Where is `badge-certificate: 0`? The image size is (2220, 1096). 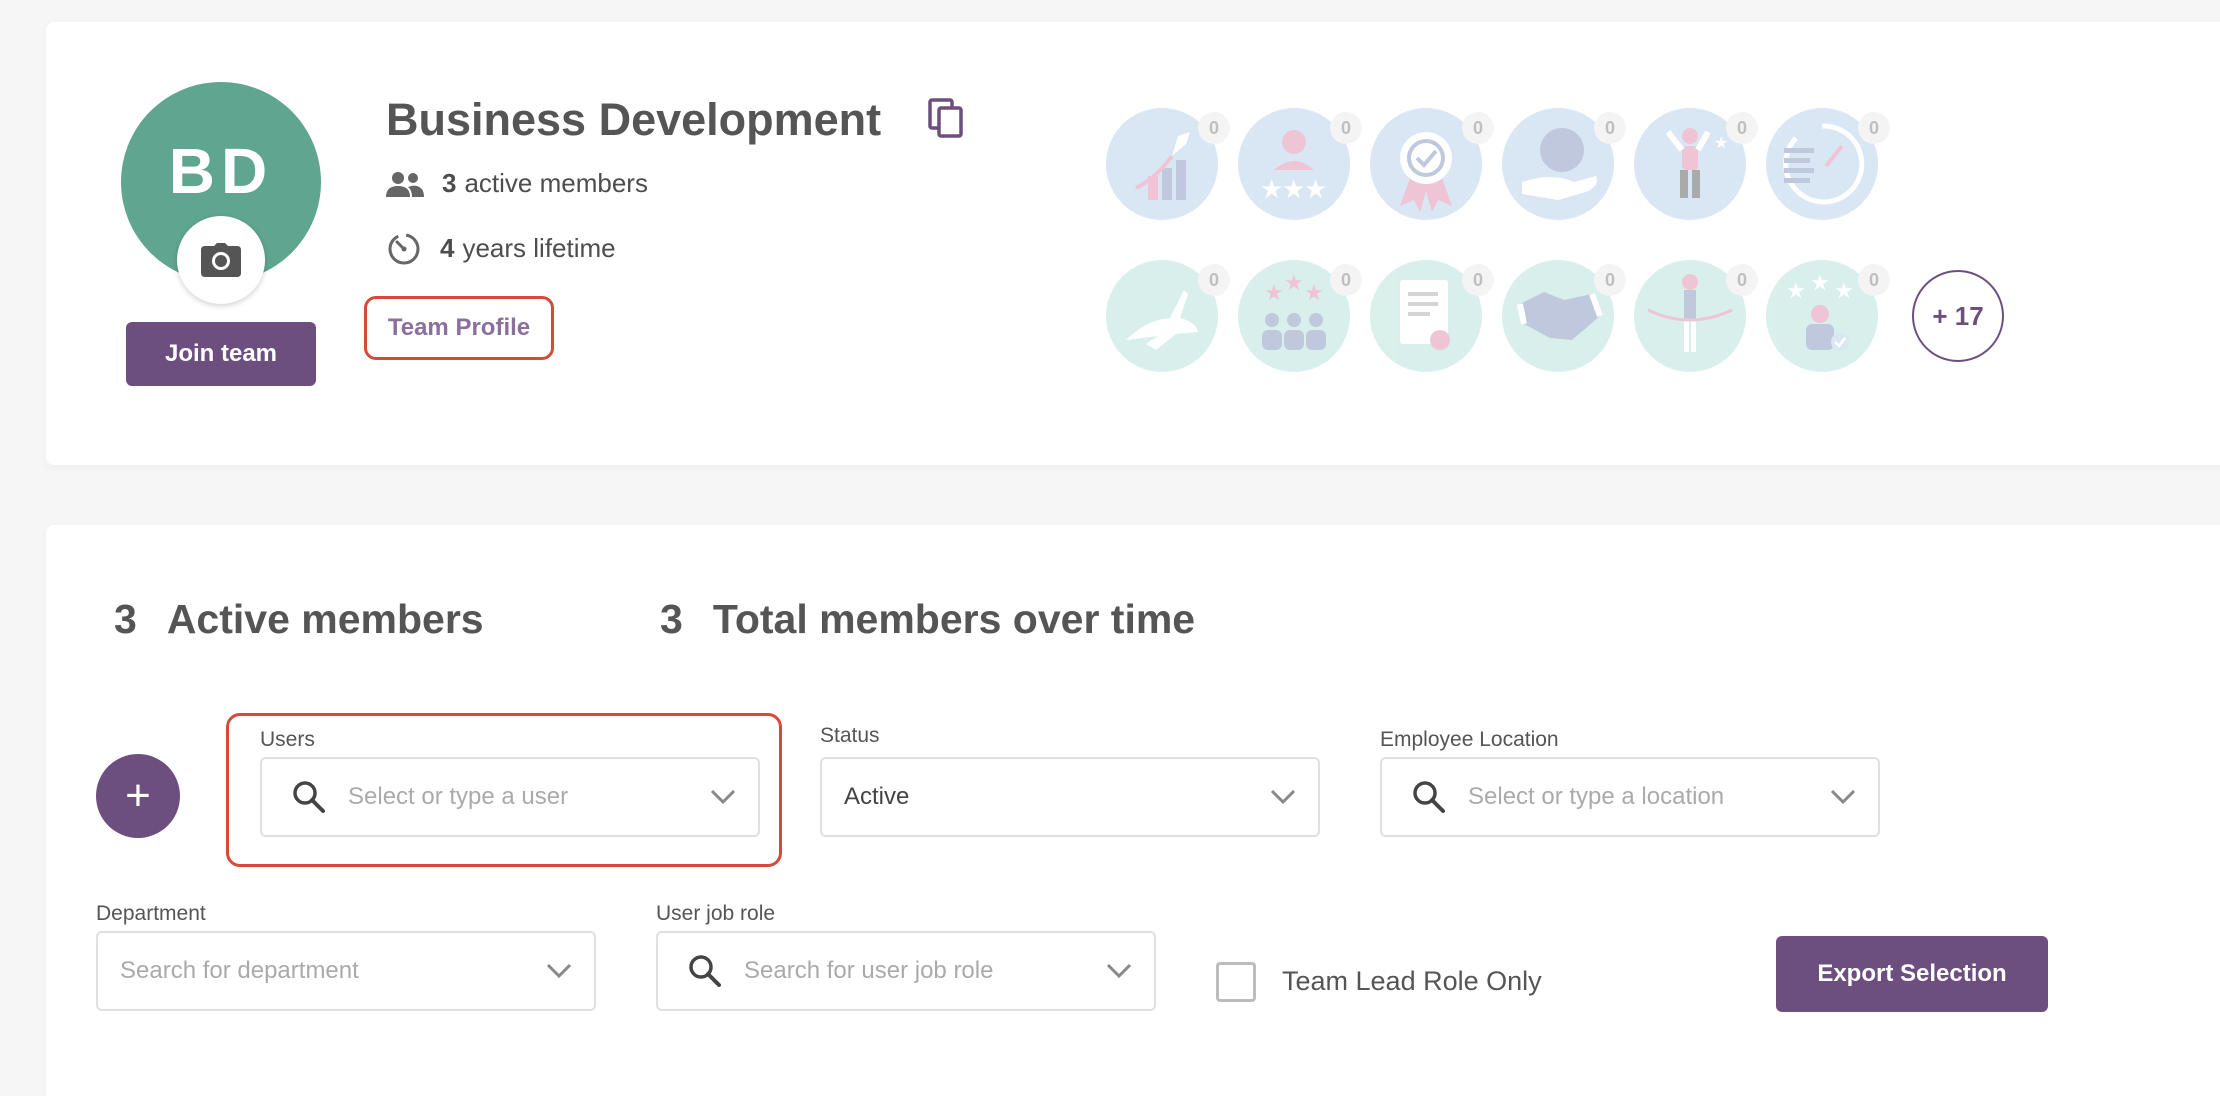
badge-certificate: 0 is located at coordinates (1432, 316).